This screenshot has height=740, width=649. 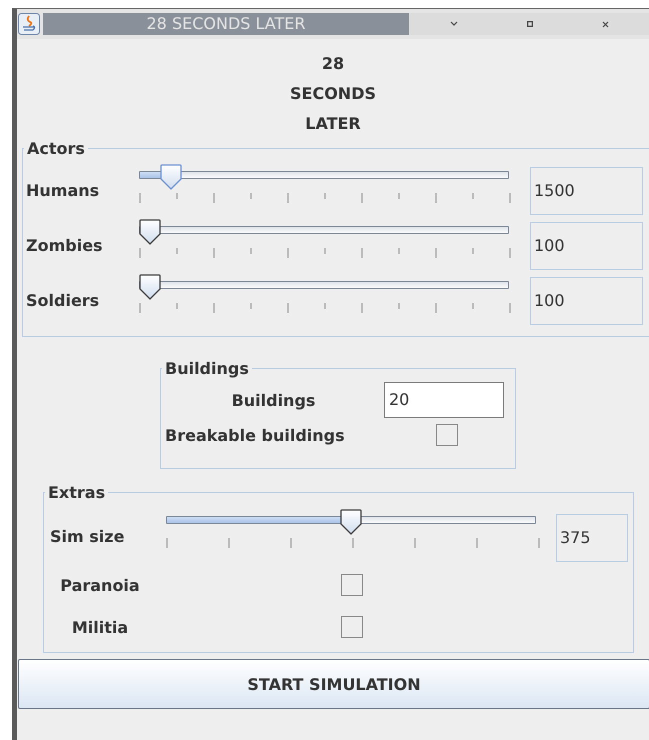 What do you see at coordinates (207, 368) in the screenshot?
I see `group-title: Buildings` at bounding box center [207, 368].